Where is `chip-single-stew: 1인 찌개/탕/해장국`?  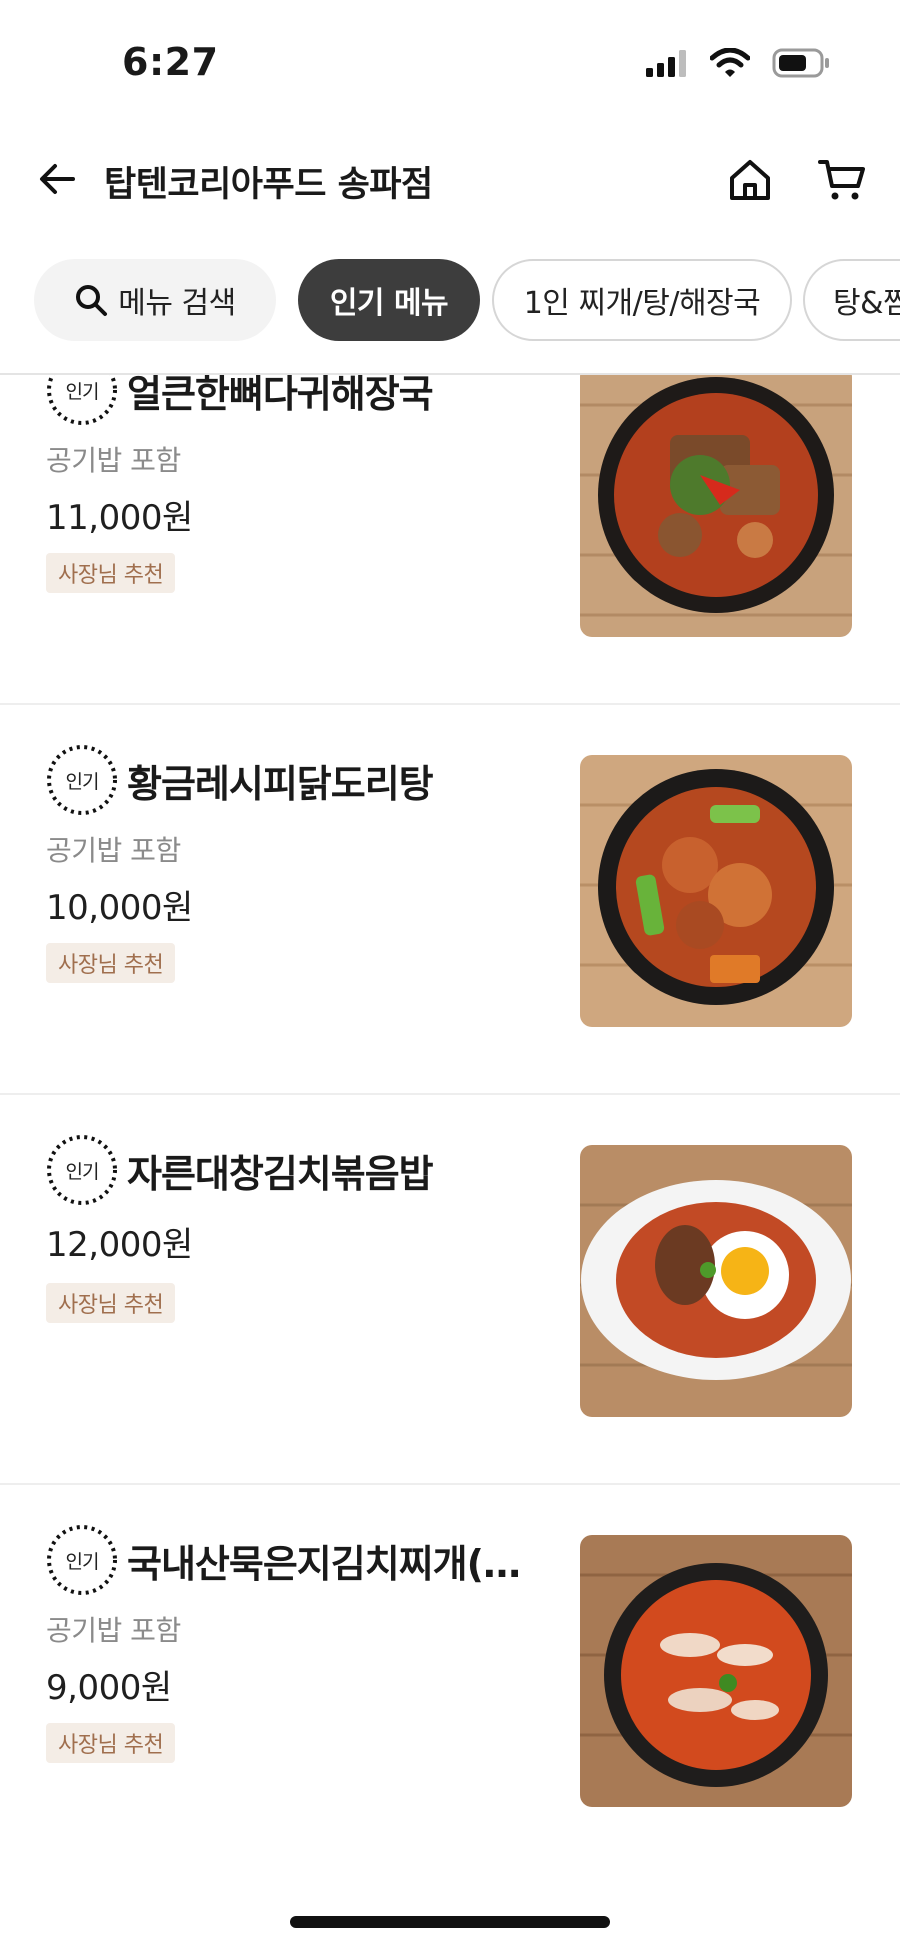
chip-single-stew: 1인 찌개/탕/해장국 is located at coordinates (642, 300).